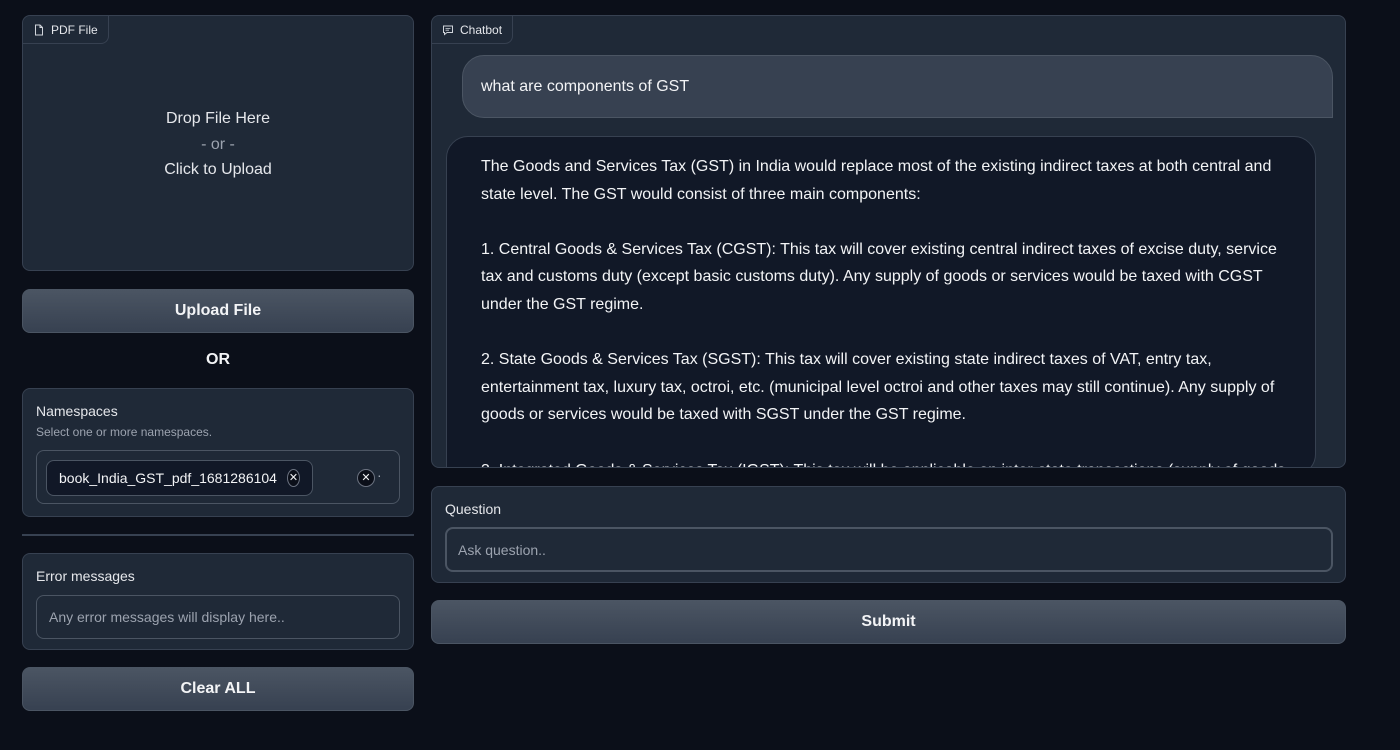 The width and height of the screenshot is (1400, 750). Describe the element at coordinates (379, 475) in the screenshot. I see `dropdown-indicator-icon: ·` at that location.